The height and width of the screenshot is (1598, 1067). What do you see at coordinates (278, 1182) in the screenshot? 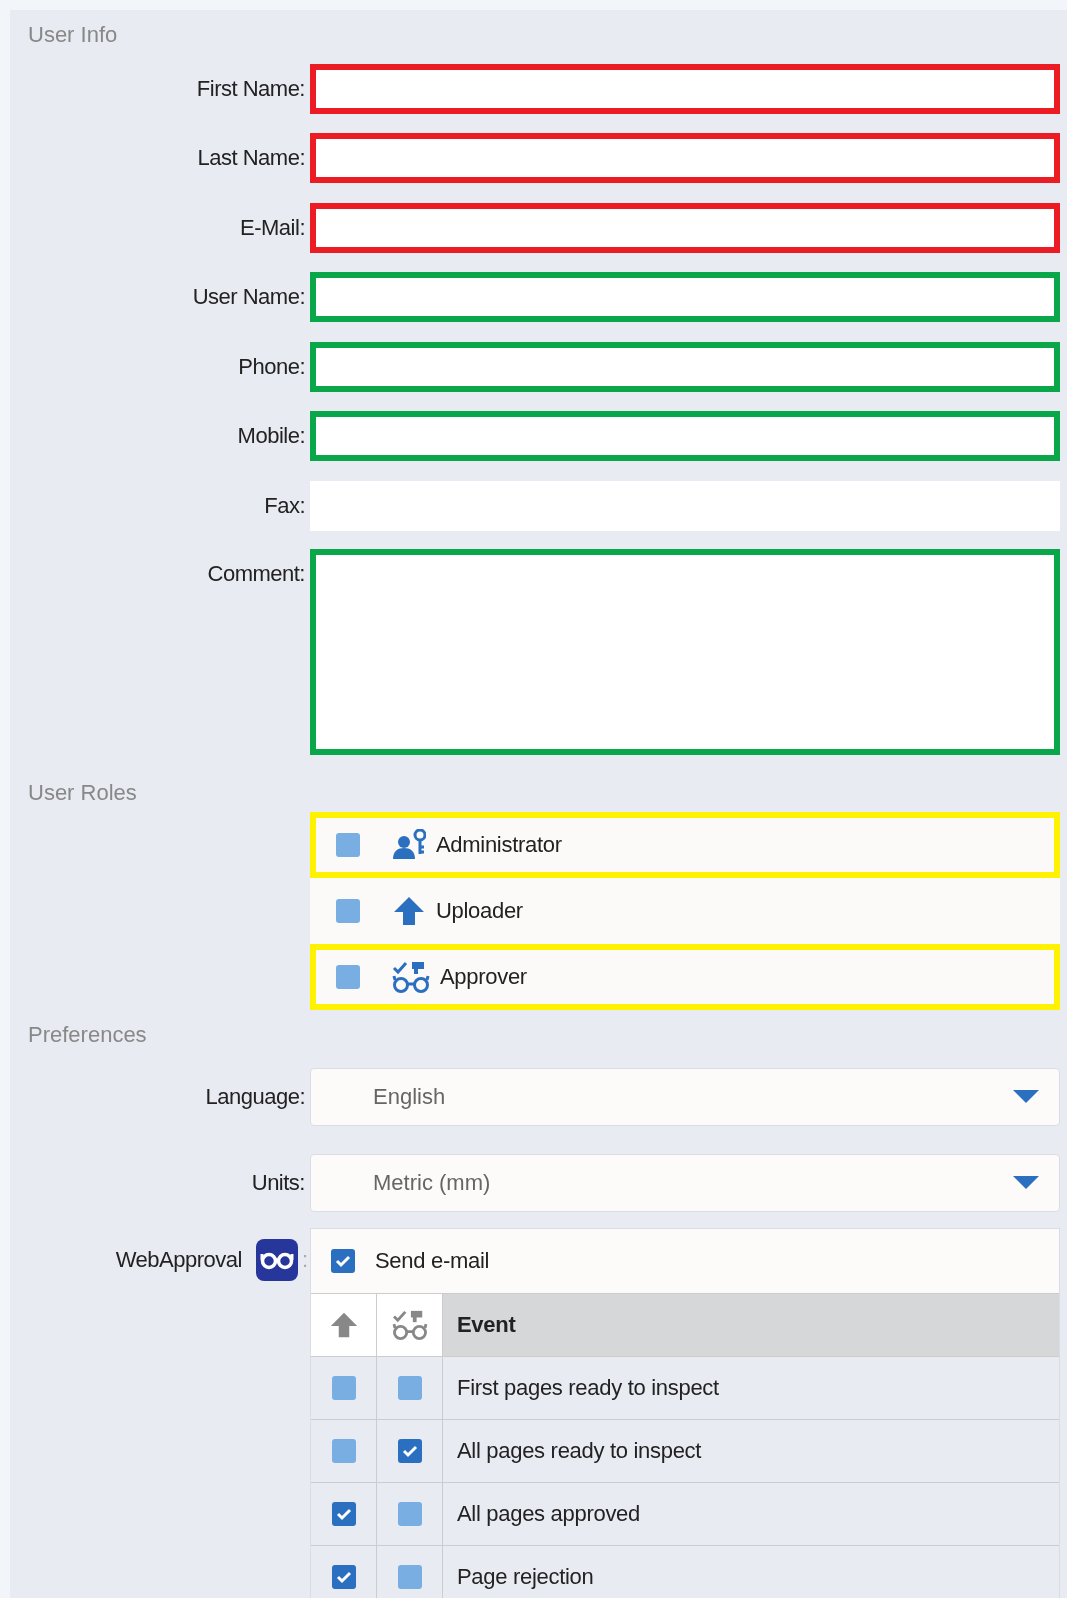
I see `field-label: Units:` at bounding box center [278, 1182].